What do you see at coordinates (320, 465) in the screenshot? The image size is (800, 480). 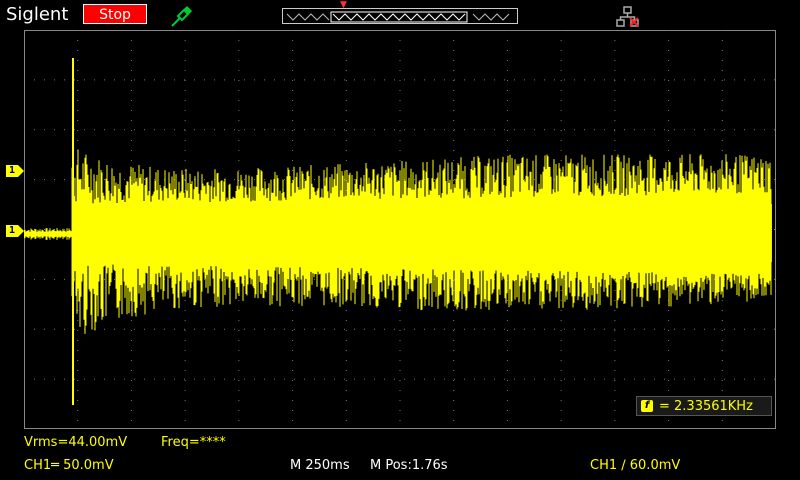 I see `timebase: M 250ms` at bounding box center [320, 465].